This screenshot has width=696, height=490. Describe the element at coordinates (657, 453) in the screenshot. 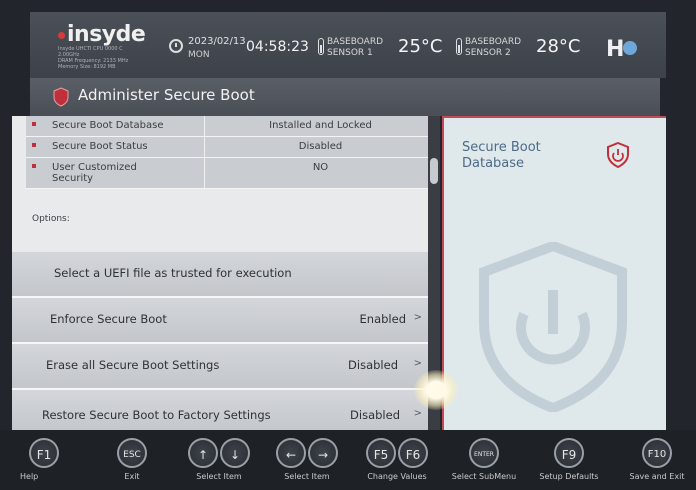

I see `f10-icon: F10` at that location.